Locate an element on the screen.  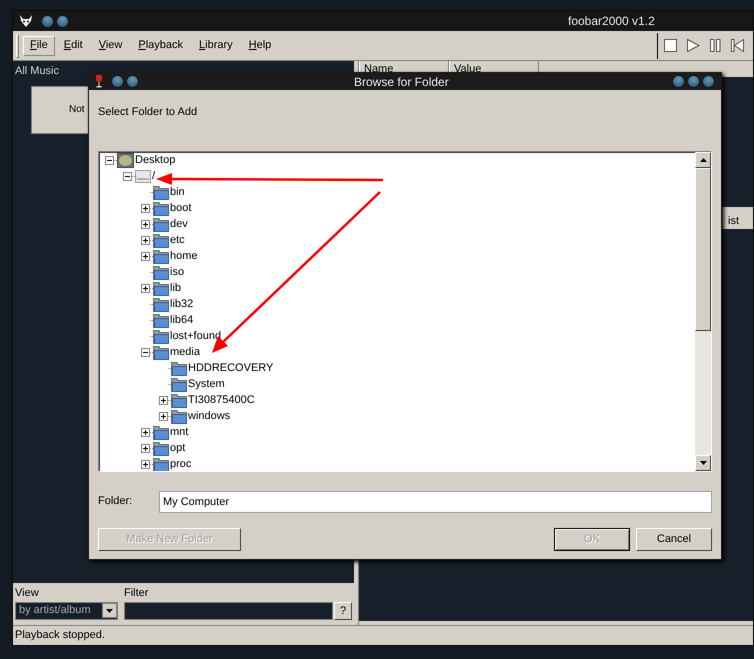
wine-glass-icon is located at coordinates (99, 81).